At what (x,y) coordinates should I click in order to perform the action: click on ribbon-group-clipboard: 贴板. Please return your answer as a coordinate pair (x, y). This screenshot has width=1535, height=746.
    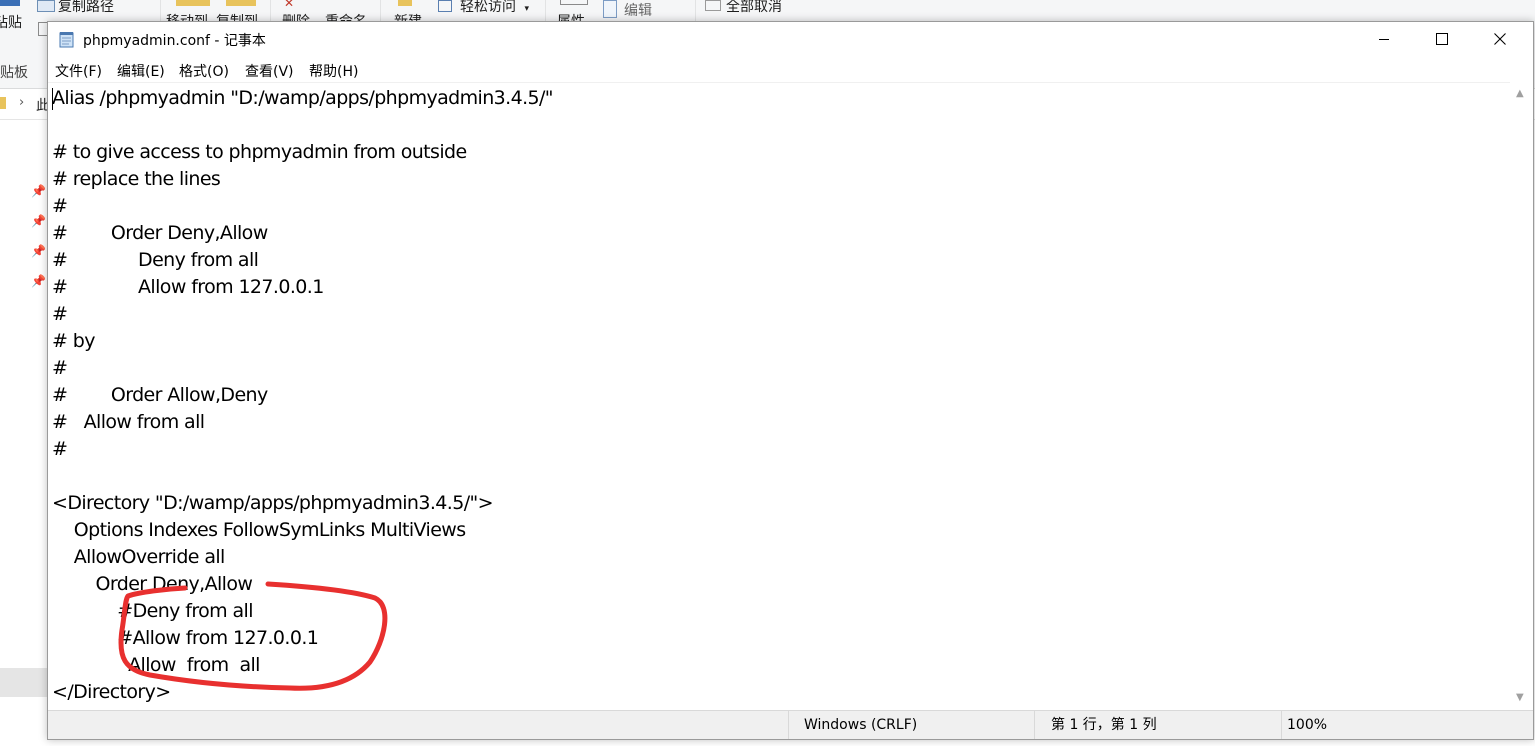
    Looking at the image, I should click on (14, 73).